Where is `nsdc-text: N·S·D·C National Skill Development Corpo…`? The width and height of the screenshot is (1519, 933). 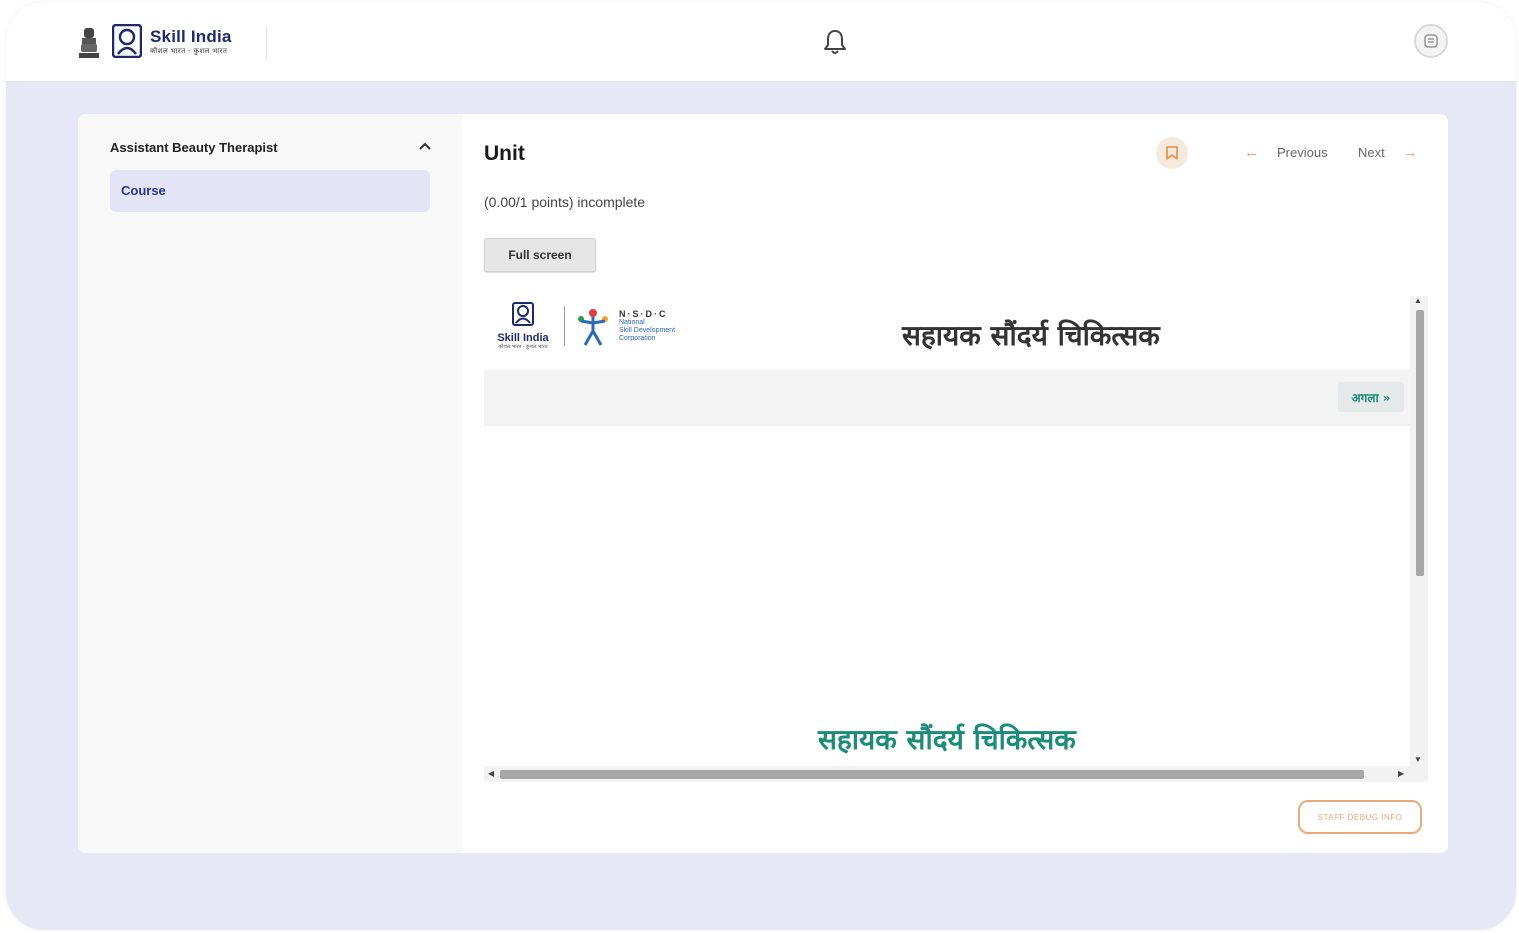
nsdc-text: N·S·D·C National Skill Development Corpo… is located at coordinates (647, 325).